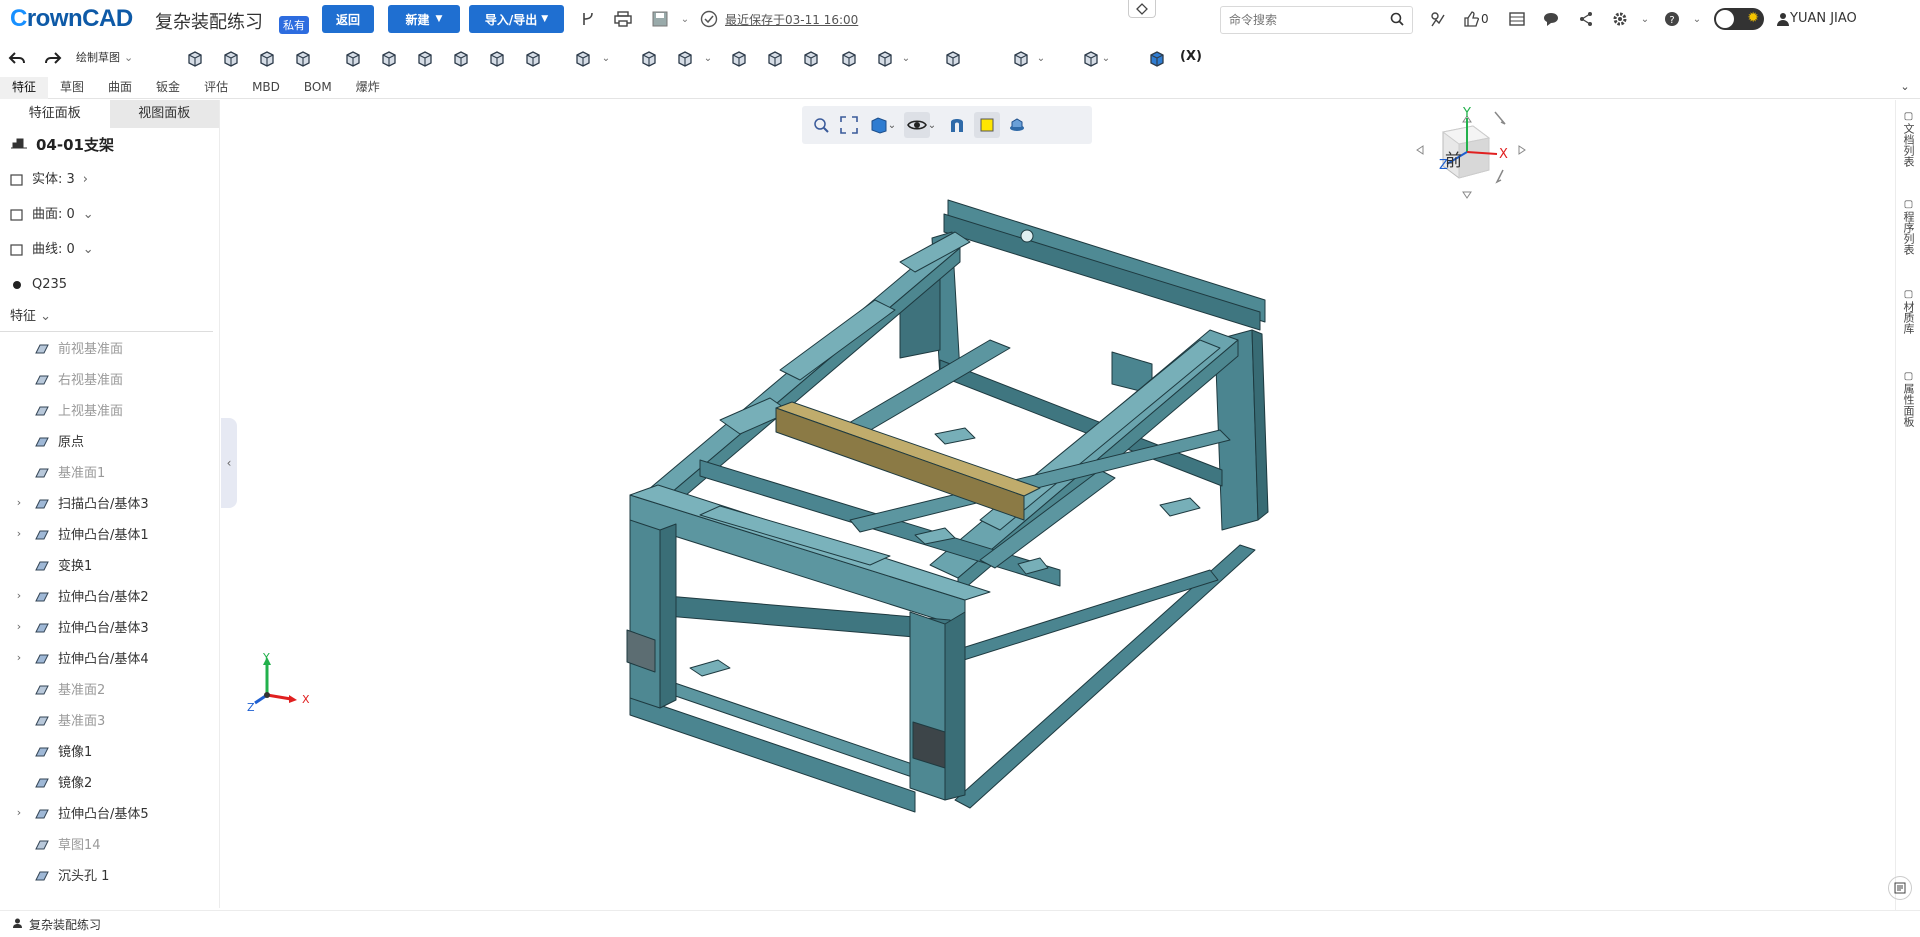  What do you see at coordinates (109, 812) in the screenshot?
I see `feature-tree-item: › 拉伸凸台/基体5` at bounding box center [109, 812].